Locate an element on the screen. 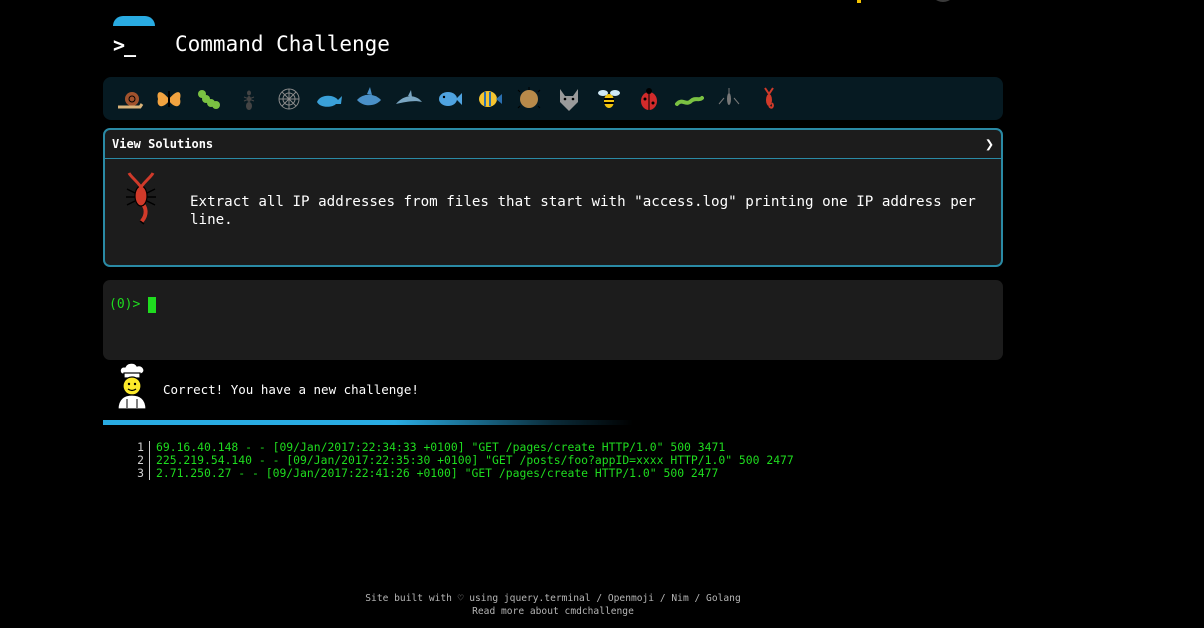 The width and height of the screenshot is (1204, 628). challenge-mosquito is located at coordinates (729, 99).